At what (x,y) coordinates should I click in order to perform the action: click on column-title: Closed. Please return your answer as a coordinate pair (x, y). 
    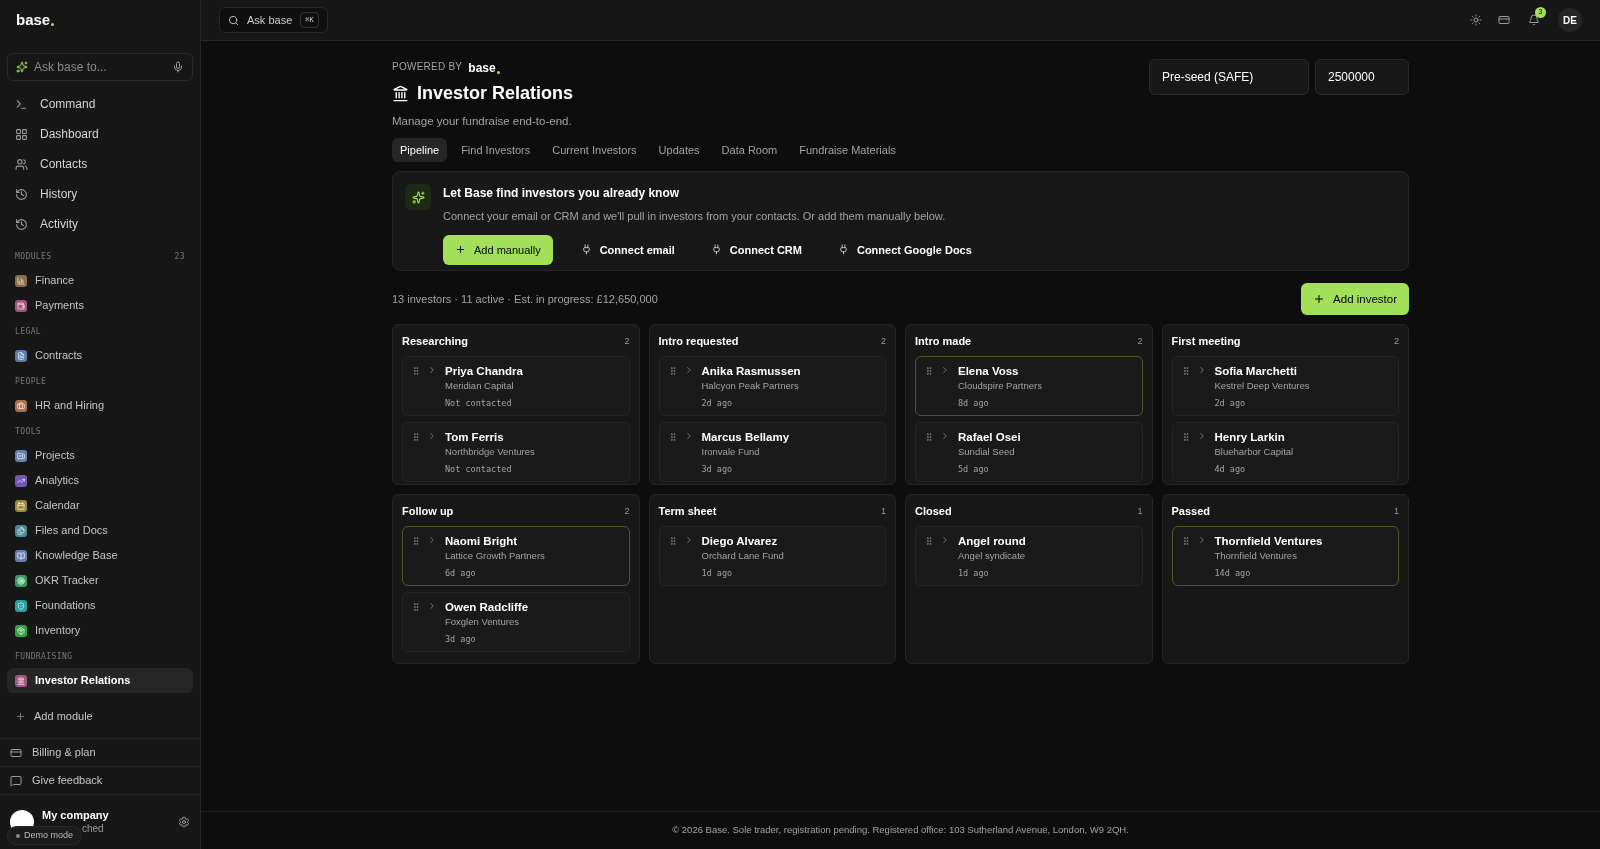
    Looking at the image, I should click on (933, 511).